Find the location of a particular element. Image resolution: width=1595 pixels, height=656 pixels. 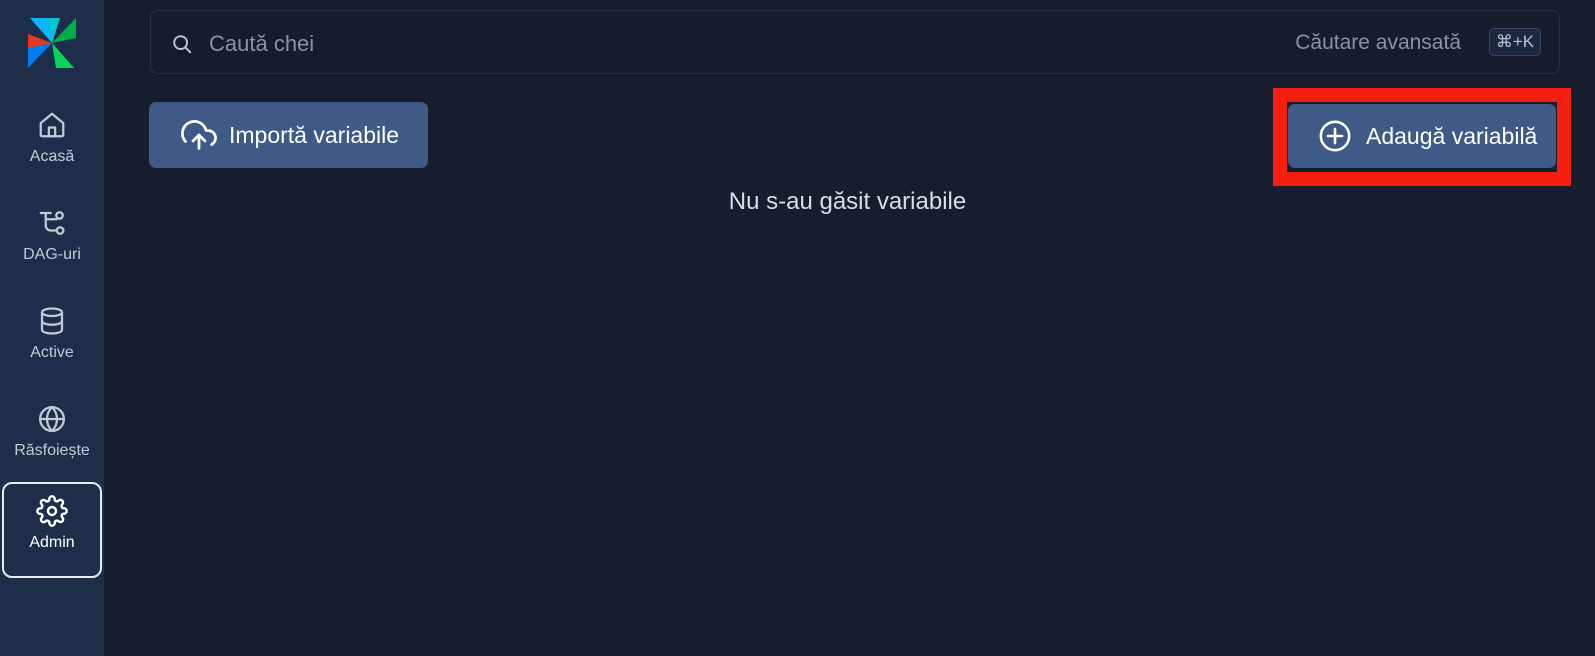

airflow-logo is located at coordinates (52, 43).